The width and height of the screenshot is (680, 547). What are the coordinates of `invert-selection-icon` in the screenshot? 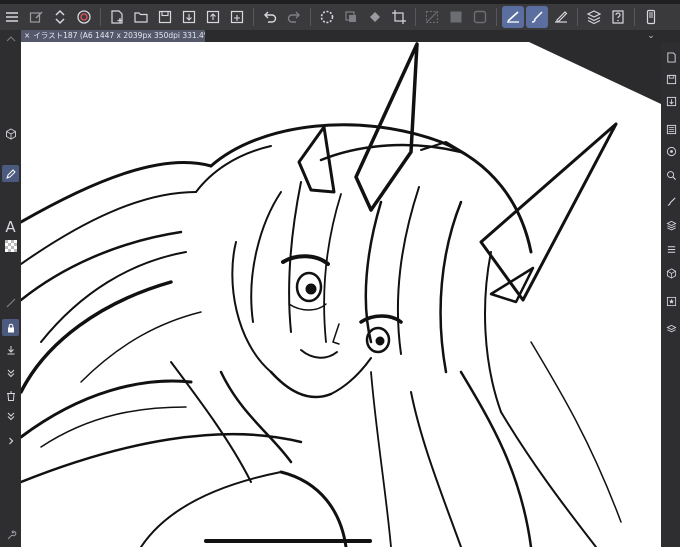 It's located at (456, 17).